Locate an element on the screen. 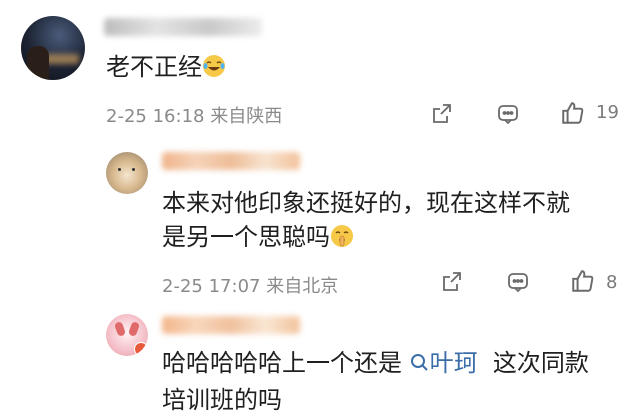  comment-text: 老不正经 is located at coordinates (166, 68).